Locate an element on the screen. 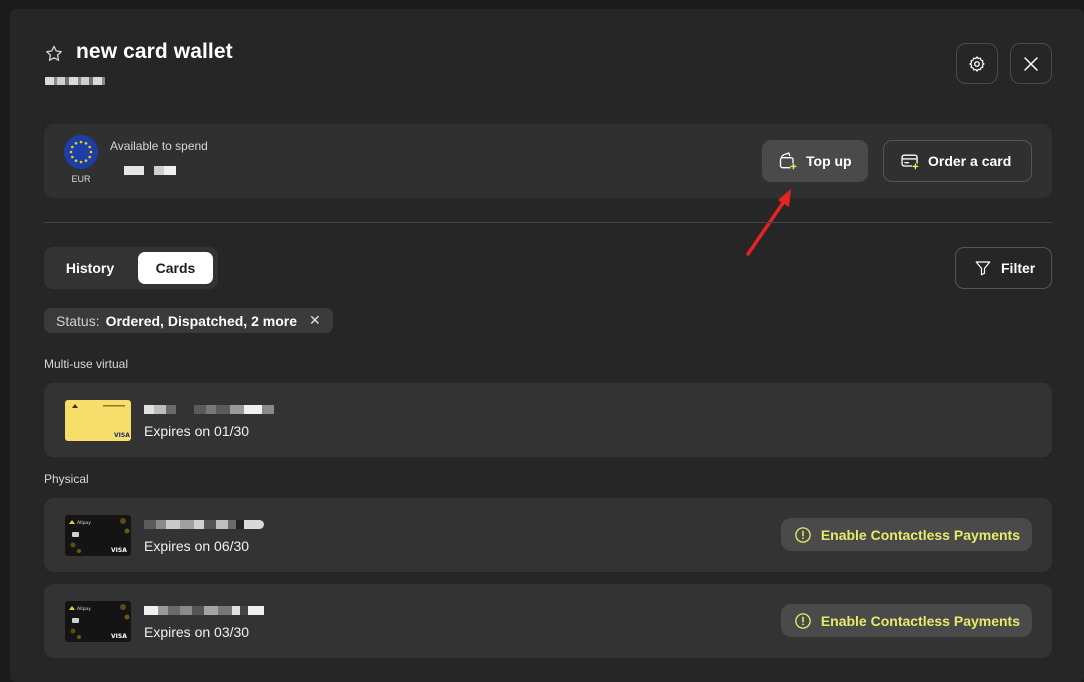 The width and height of the screenshot is (1084, 682). close-icon is located at coordinates (1031, 63).